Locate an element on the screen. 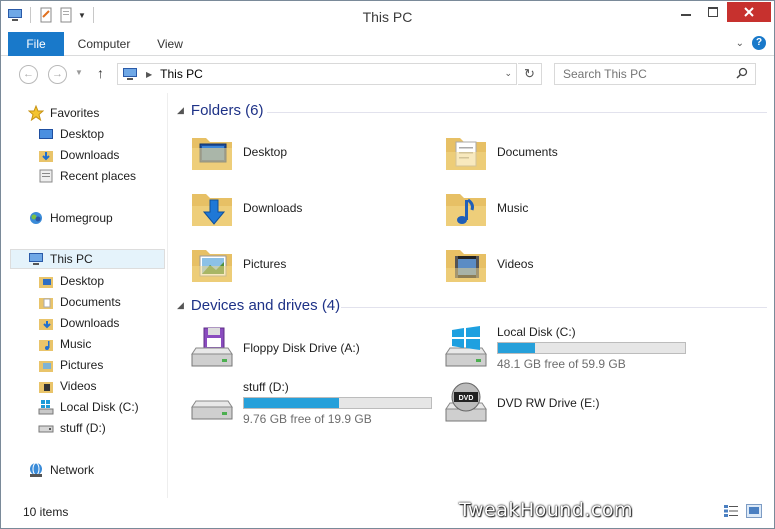 The image size is (775, 529). nav-homegroup: Homegroup is located at coordinates (70, 218).